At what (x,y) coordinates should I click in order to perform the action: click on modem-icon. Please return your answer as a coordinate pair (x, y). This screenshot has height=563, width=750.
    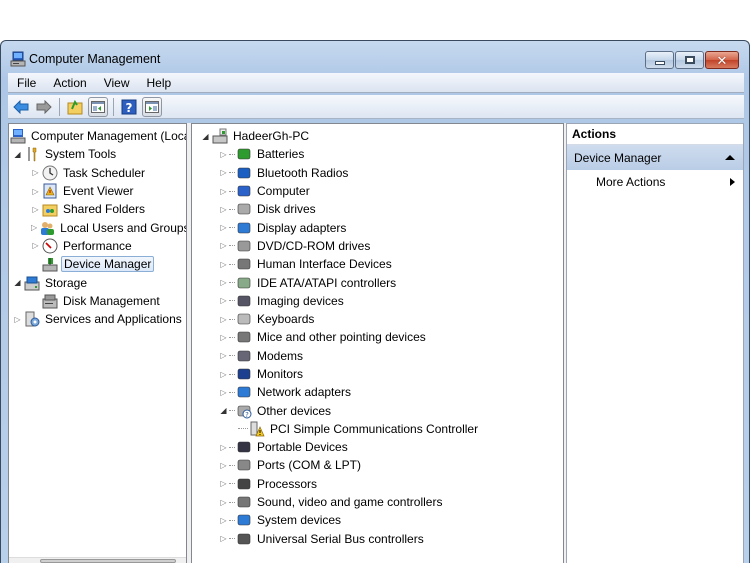
    Looking at the image, I should click on (244, 356).